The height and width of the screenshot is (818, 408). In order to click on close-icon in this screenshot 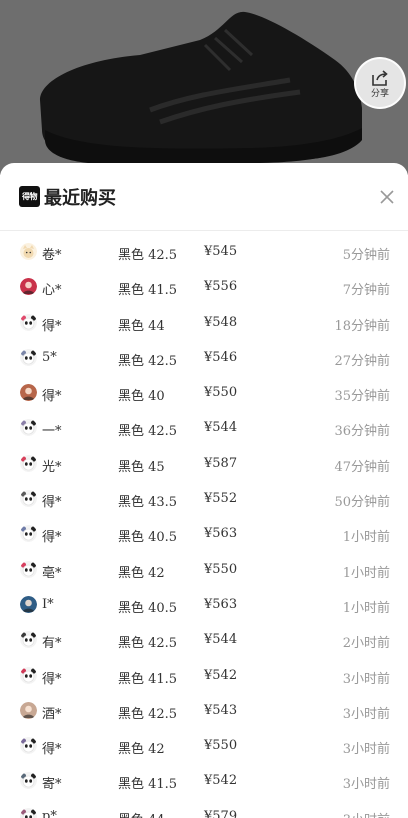, I will do `click(387, 197)`.